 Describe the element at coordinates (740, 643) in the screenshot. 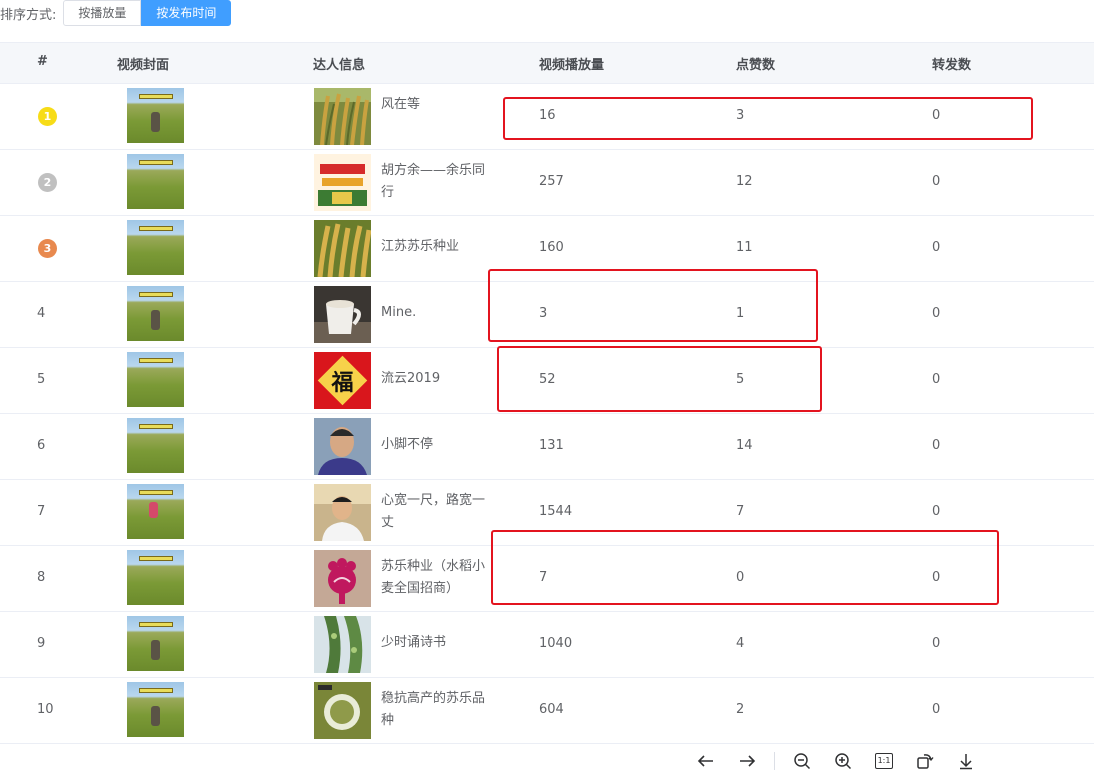

I see `like-count: 4` at that location.